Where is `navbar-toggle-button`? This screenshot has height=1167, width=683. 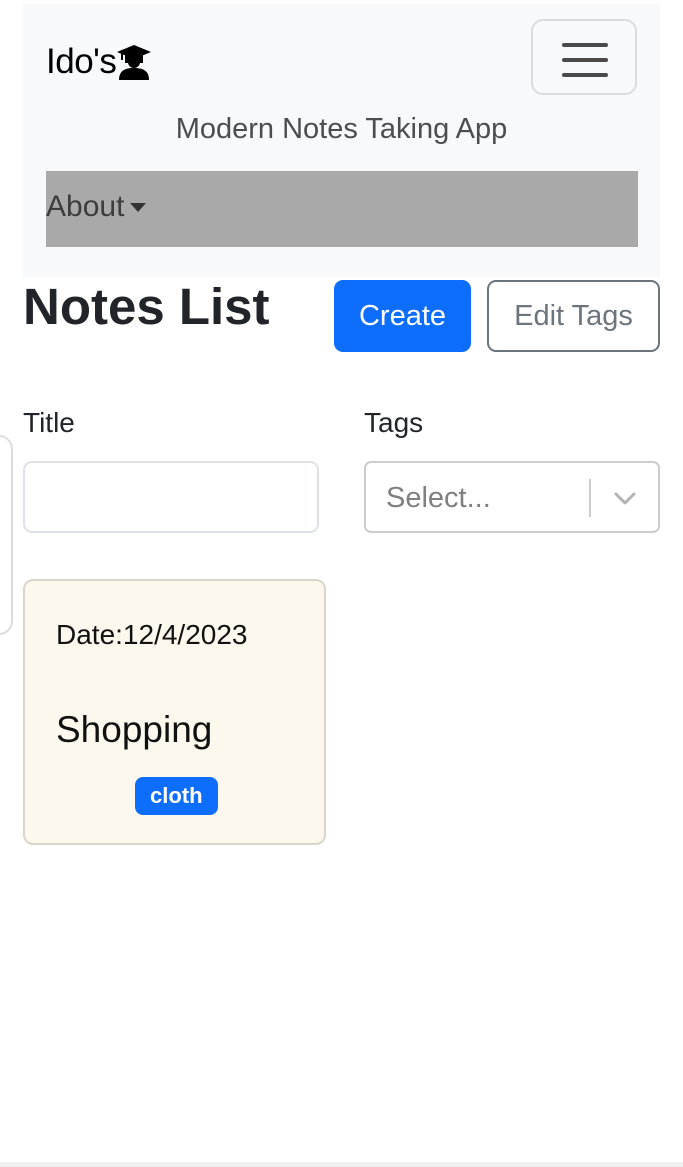 navbar-toggle-button is located at coordinates (584, 57).